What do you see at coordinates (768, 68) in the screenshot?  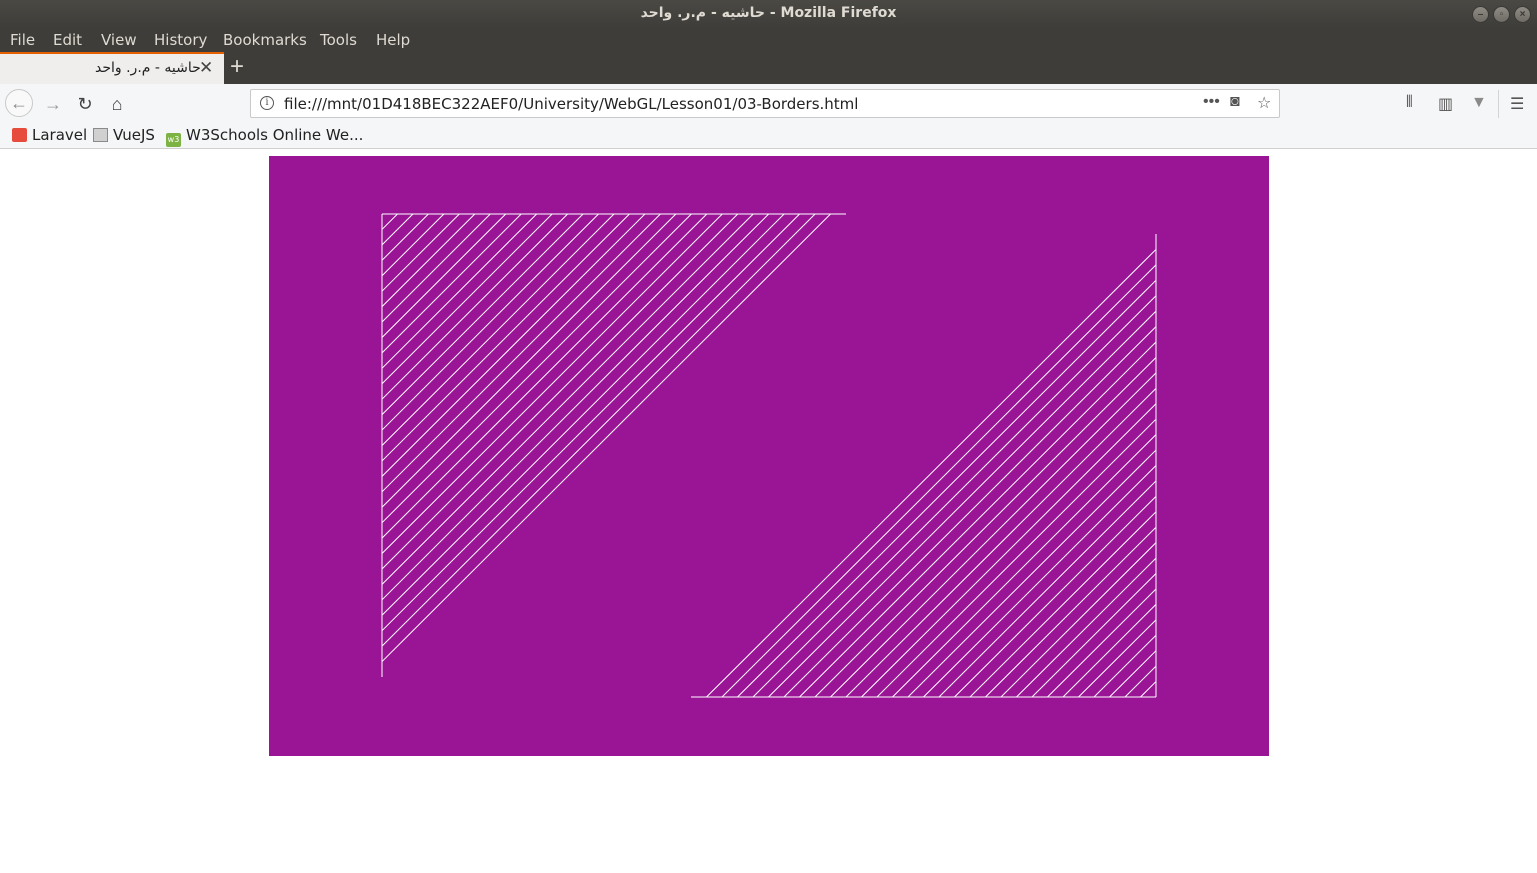 I see `tab-strip: حاشیه - م.ر. واحد ✕ +` at bounding box center [768, 68].